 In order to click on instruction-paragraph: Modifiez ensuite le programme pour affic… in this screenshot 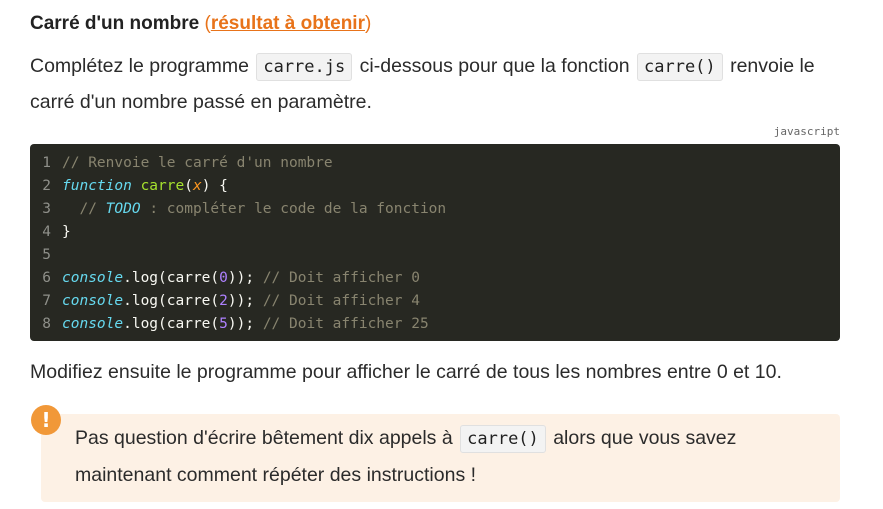, I will do `click(406, 372)`.